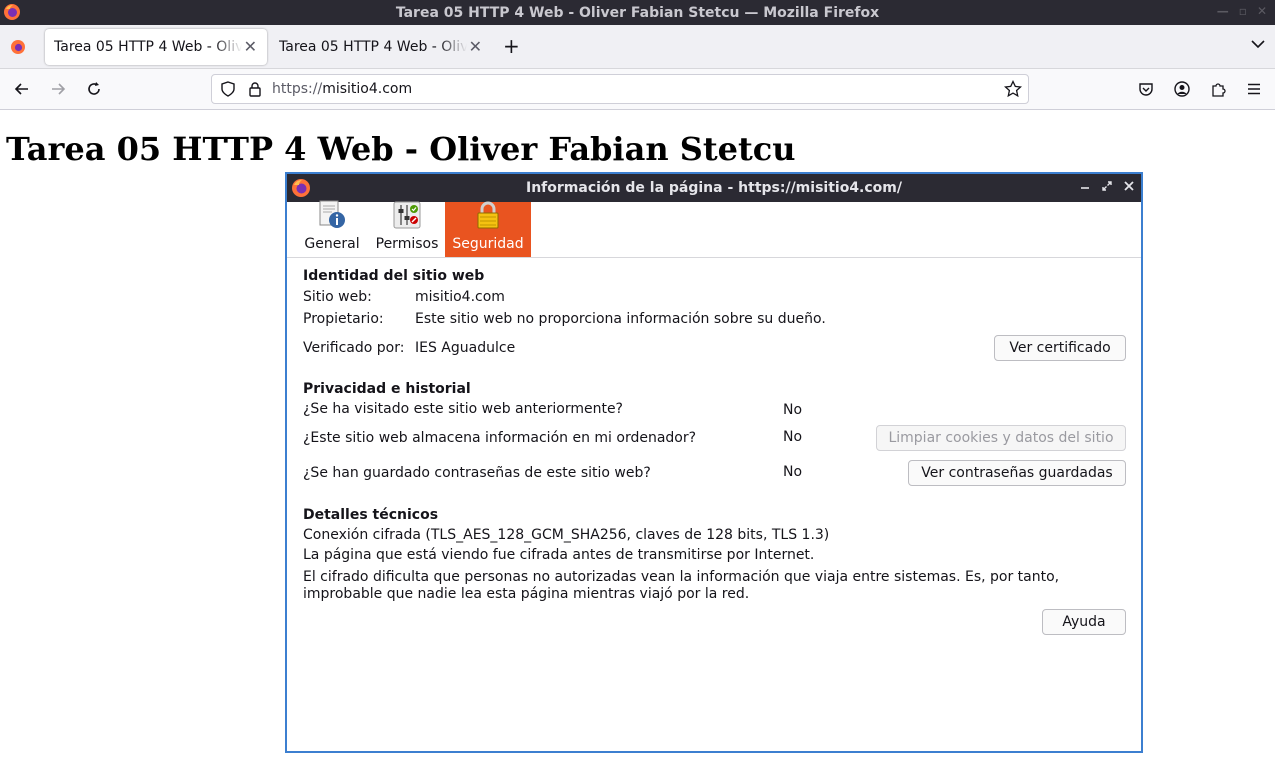  Describe the element at coordinates (1013, 90) in the screenshot. I see `bookmark-star-icon` at that location.